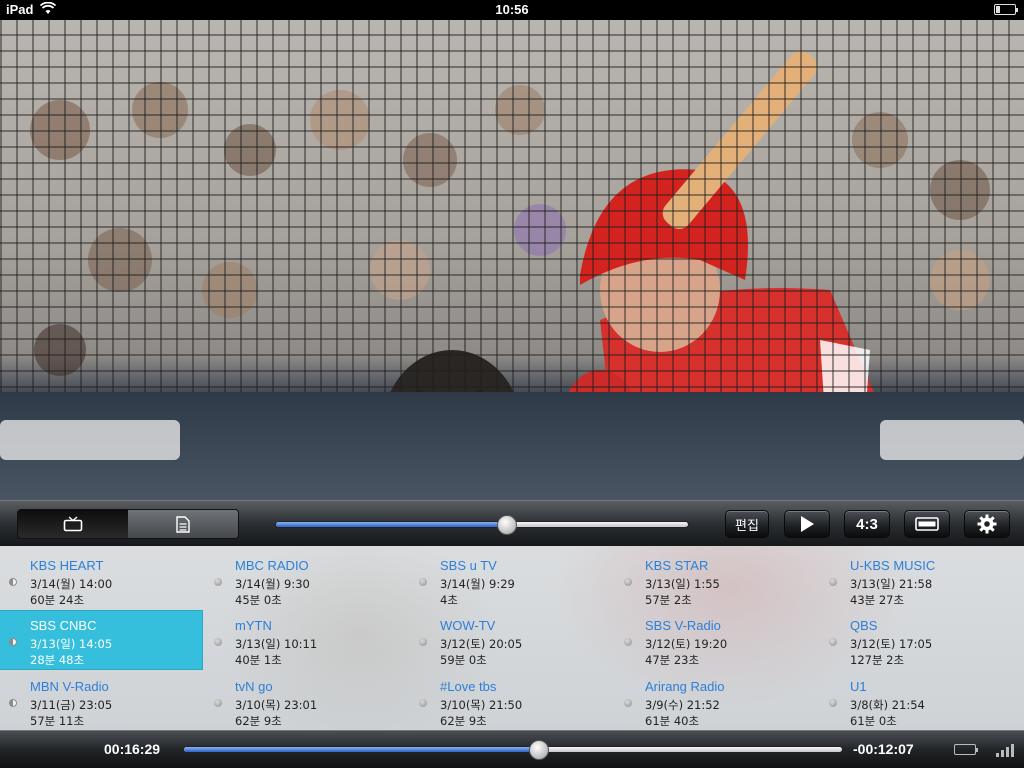 This screenshot has width=1024, height=768. Describe the element at coordinates (69, 686) in the screenshot. I see `channel-name: MBN V-Radio` at that location.